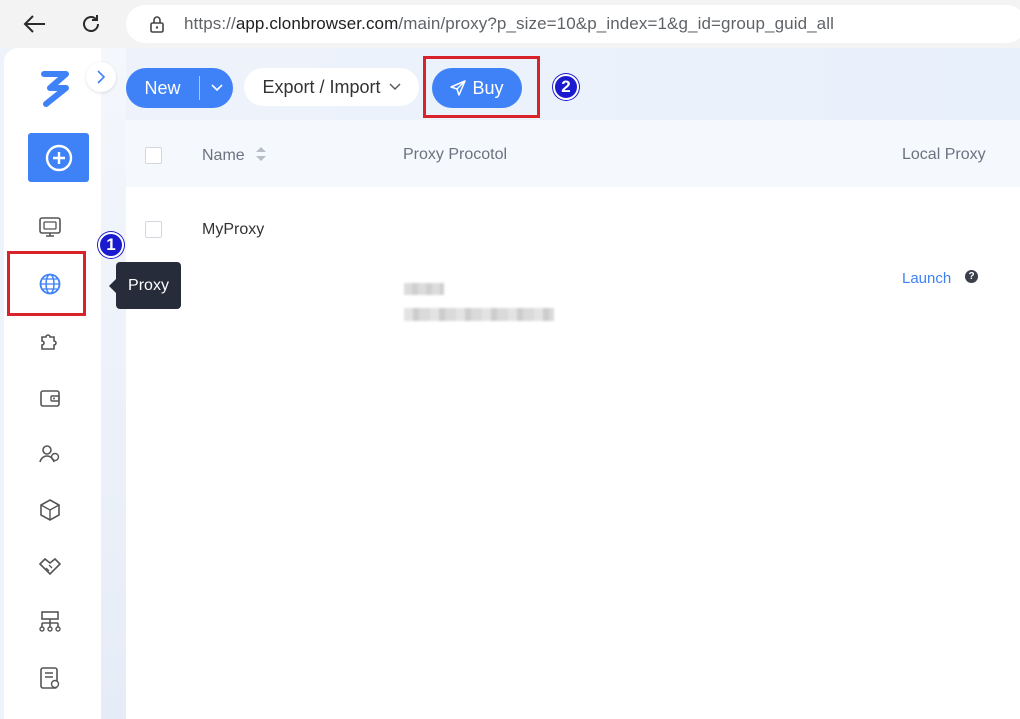 This screenshot has height=719, width=1020. What do you see at coordinates (157, 24) in the screenshot?
I see `lock-icon` at bounding box center [157, 24].